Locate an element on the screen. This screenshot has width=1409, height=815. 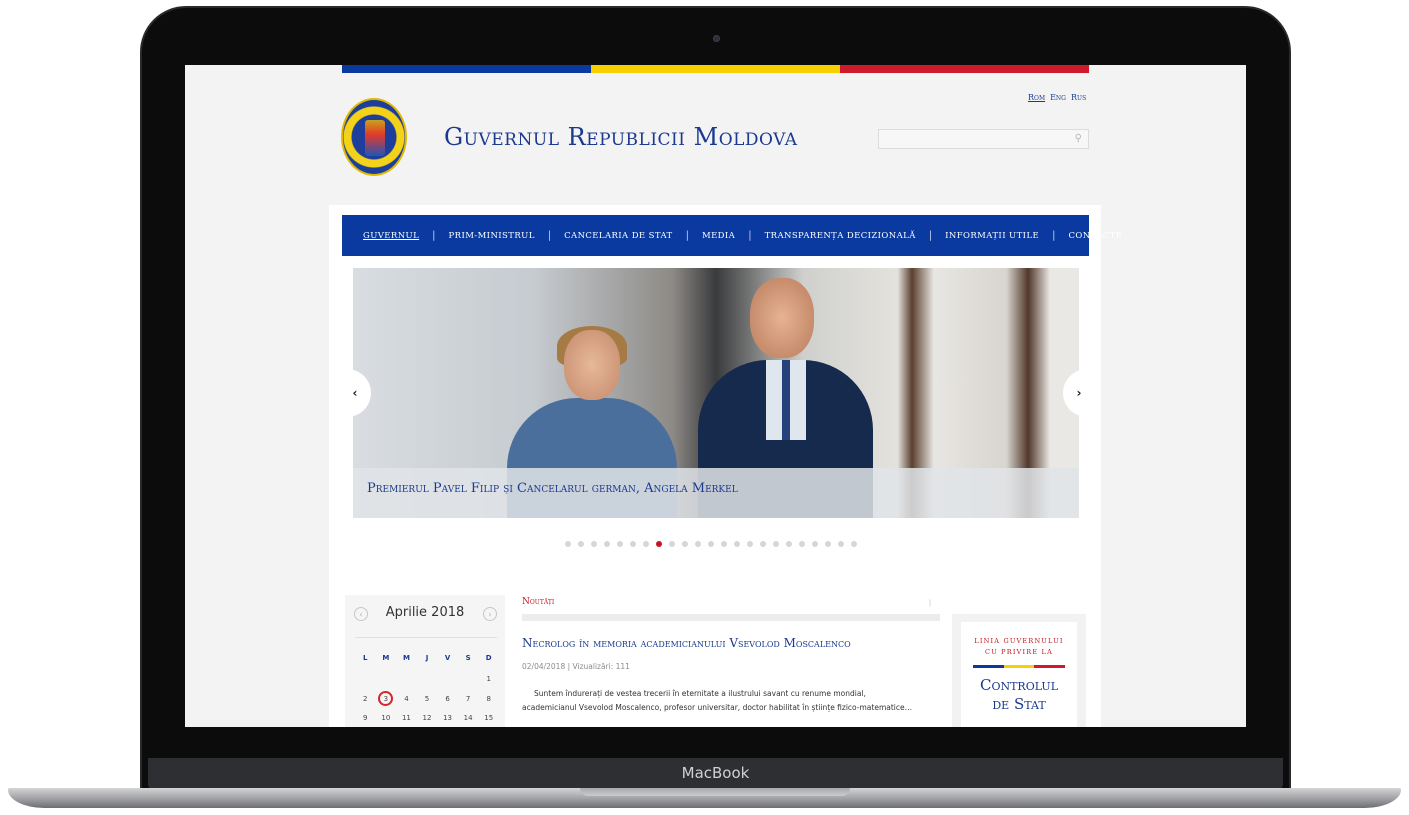
calendar-weekday: J is located at coordinates (427, 658).